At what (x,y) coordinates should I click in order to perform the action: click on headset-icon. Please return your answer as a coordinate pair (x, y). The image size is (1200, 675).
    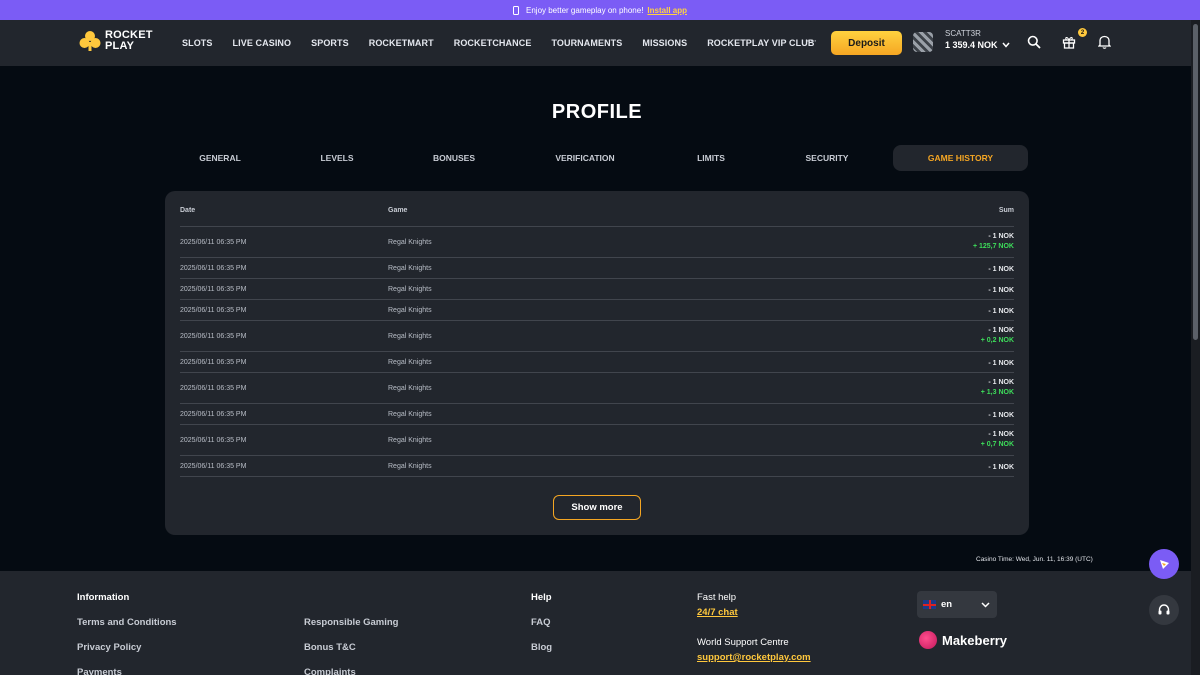
    Looking at the image, I should click on (1164, 609).